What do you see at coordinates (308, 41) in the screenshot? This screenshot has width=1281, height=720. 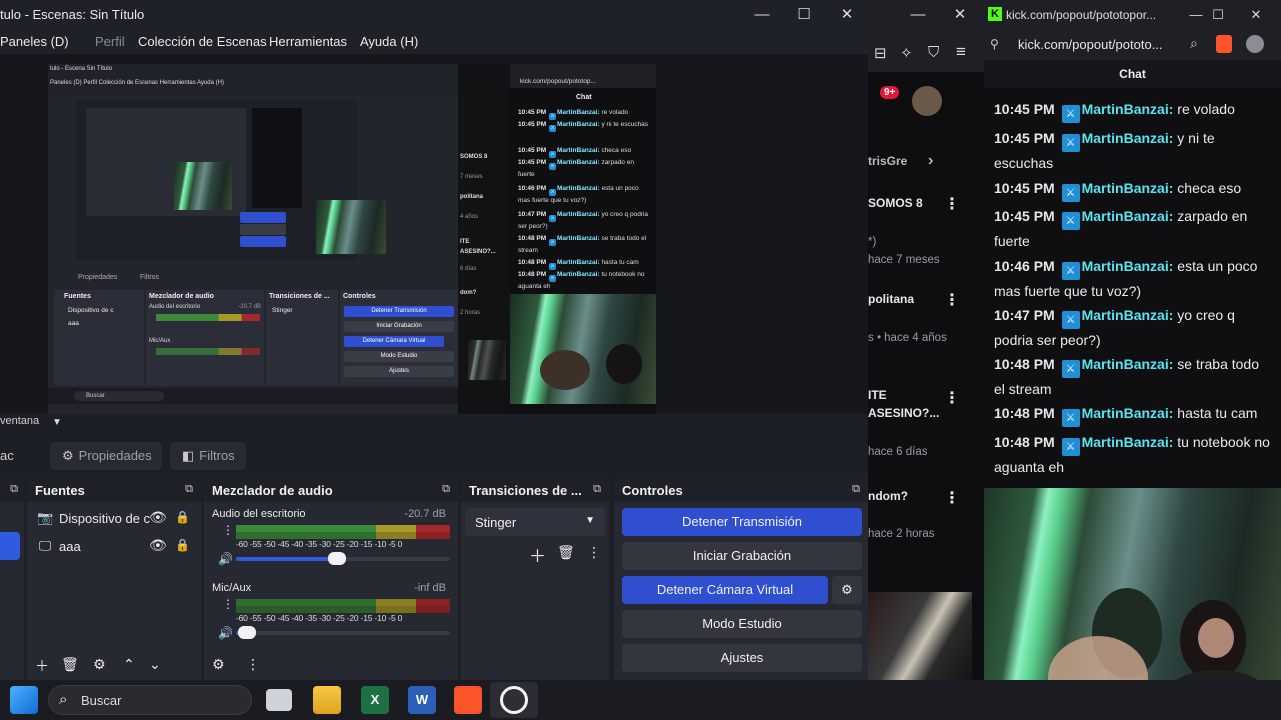 I see `menu-herramientas: Herramientas` at bounding box center [308, 41].